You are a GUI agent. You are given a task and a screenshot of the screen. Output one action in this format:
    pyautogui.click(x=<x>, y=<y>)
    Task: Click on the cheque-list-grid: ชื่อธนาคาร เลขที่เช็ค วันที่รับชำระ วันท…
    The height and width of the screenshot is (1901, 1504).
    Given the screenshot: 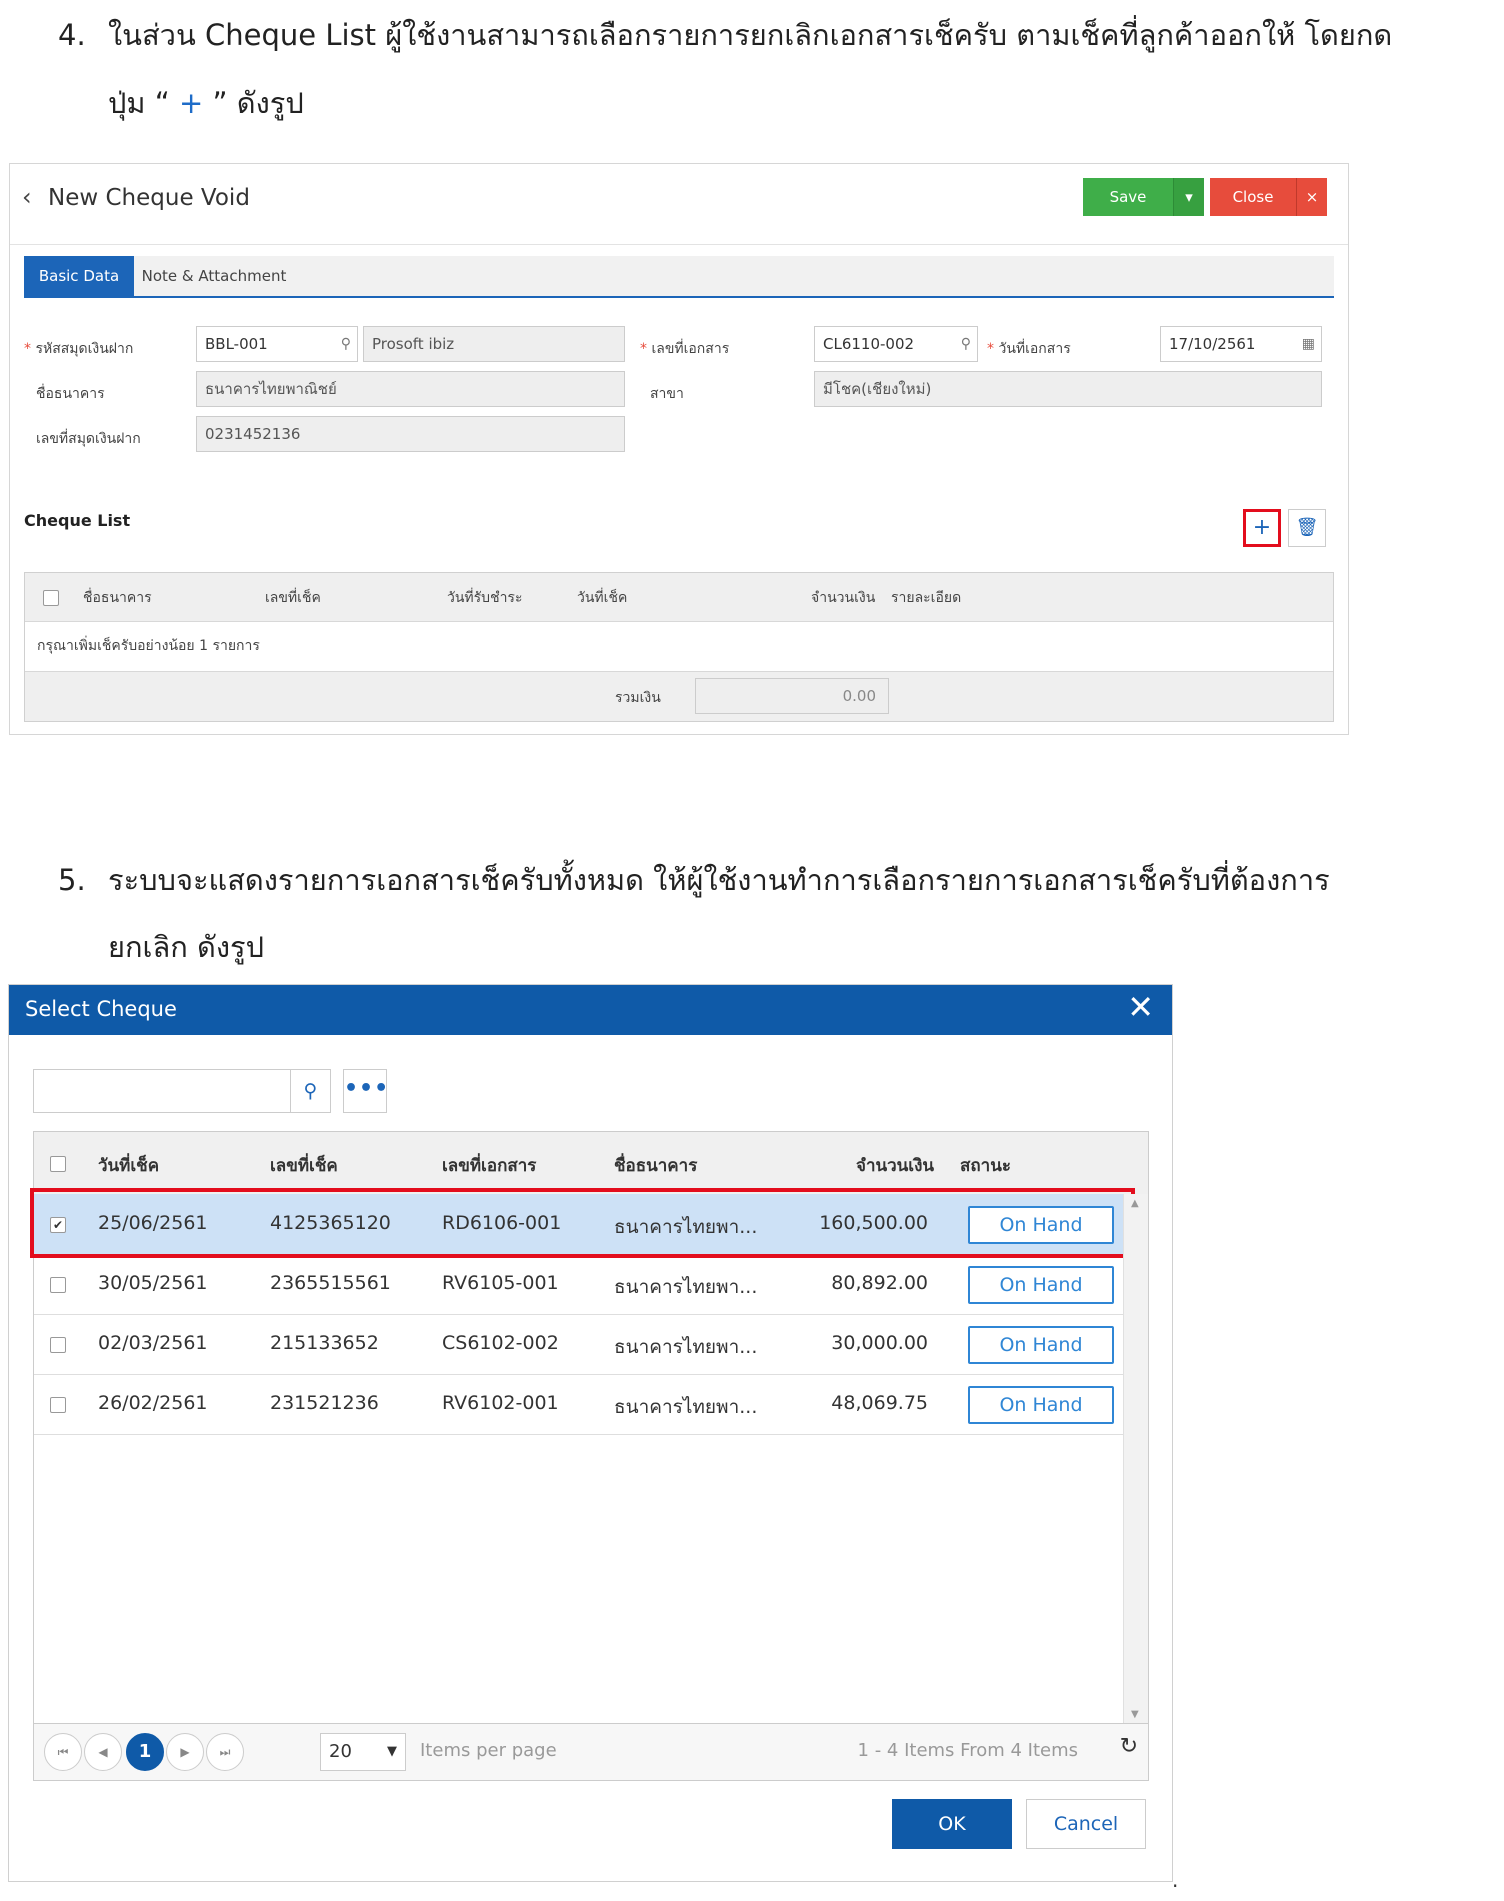 What is the action you would take?
    pyautogui.click(x=679, y=647)
    